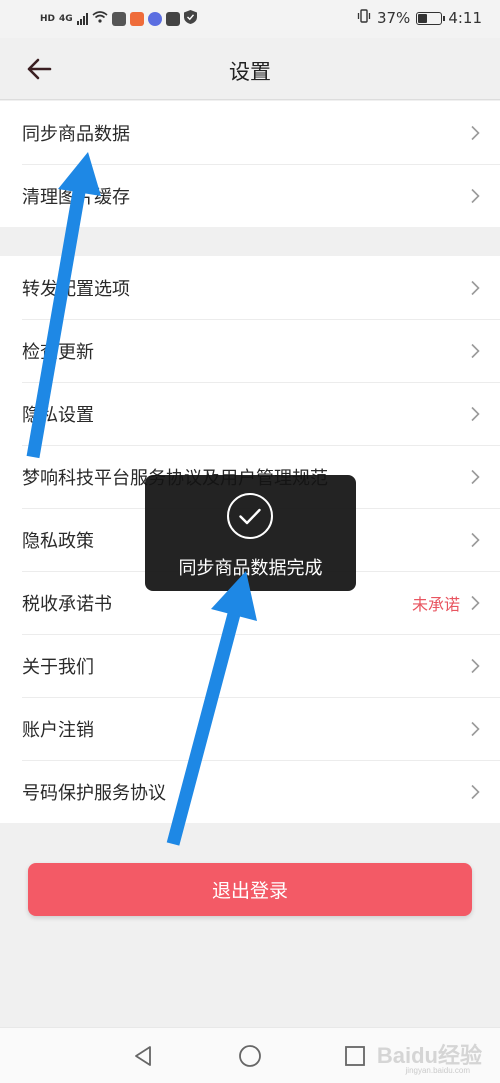 Image resolution: width=500 pixels, height=1083 pixels. What do you see at coordinates (364, 18) in the screenshot?
I see `vibrate-icon` at bounding box center [364, 18].